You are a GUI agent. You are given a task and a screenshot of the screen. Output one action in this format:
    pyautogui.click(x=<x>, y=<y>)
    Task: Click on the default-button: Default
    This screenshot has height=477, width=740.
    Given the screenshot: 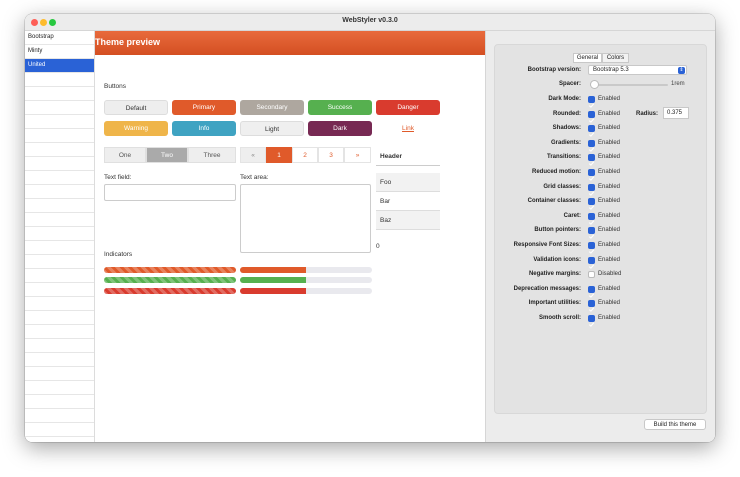 What is the action you would take?
    pyautogui.click(x=136, y=107)
    